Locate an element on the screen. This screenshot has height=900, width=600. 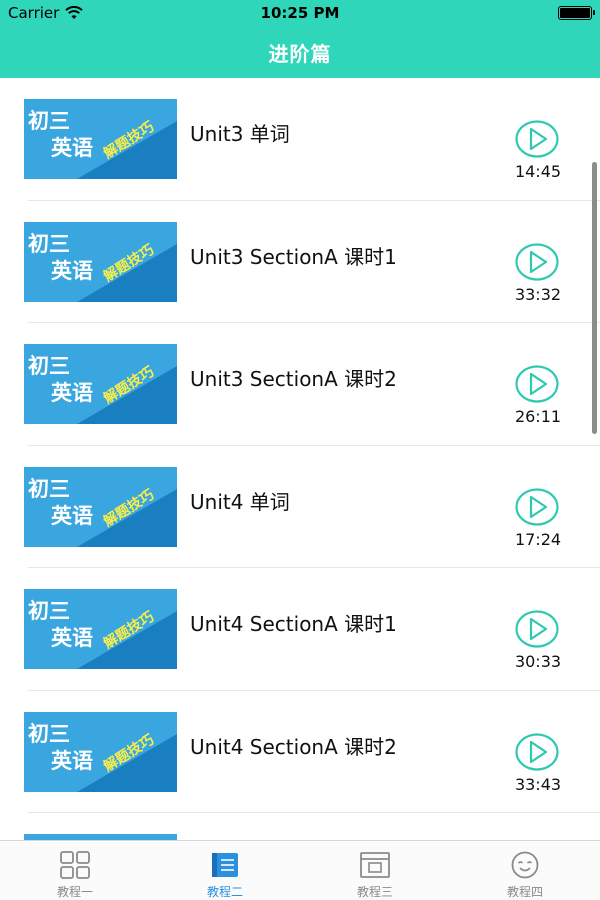
lesson-duration: 33:43 is located at coordinates (538, 784).